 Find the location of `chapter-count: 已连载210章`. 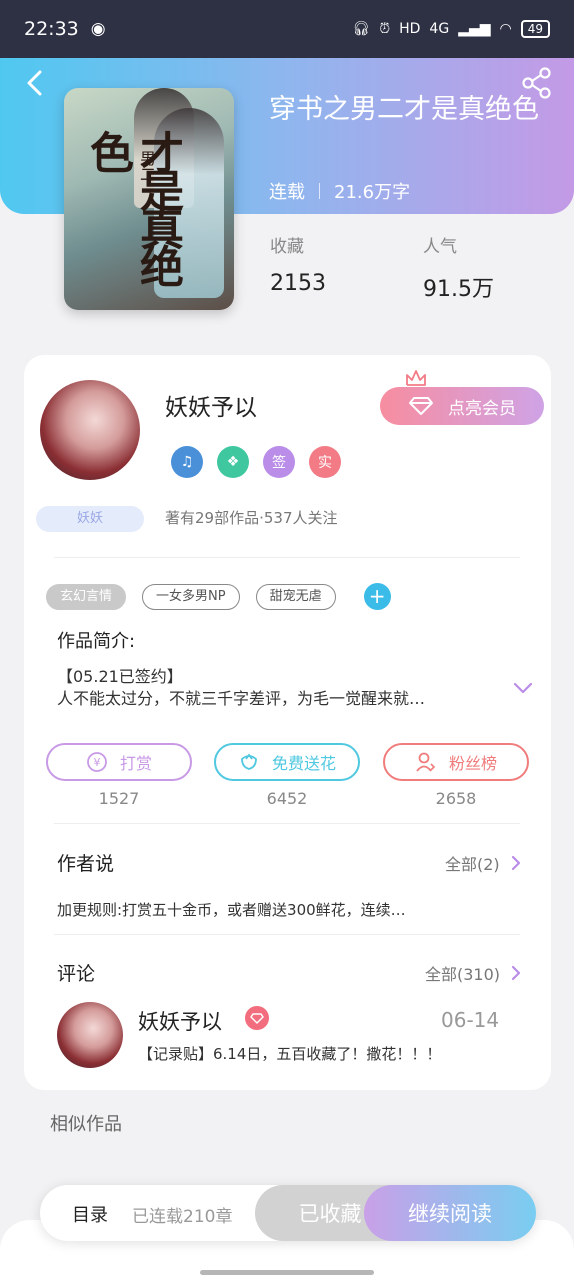

chapter-count: 已连载210章 is located at coordinates (182, 1214).